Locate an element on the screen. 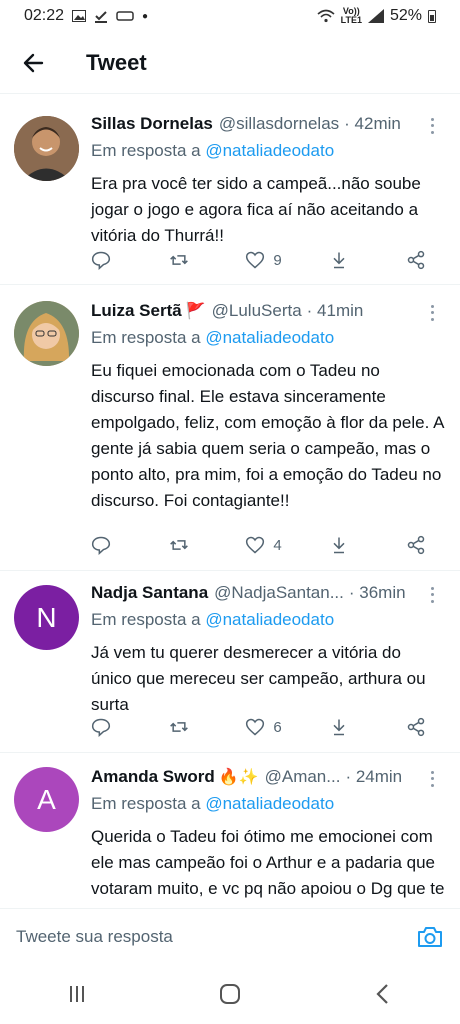 The image size is (460, 1024). display-name: Luiza Sertã is located at coordinates (136, 311).